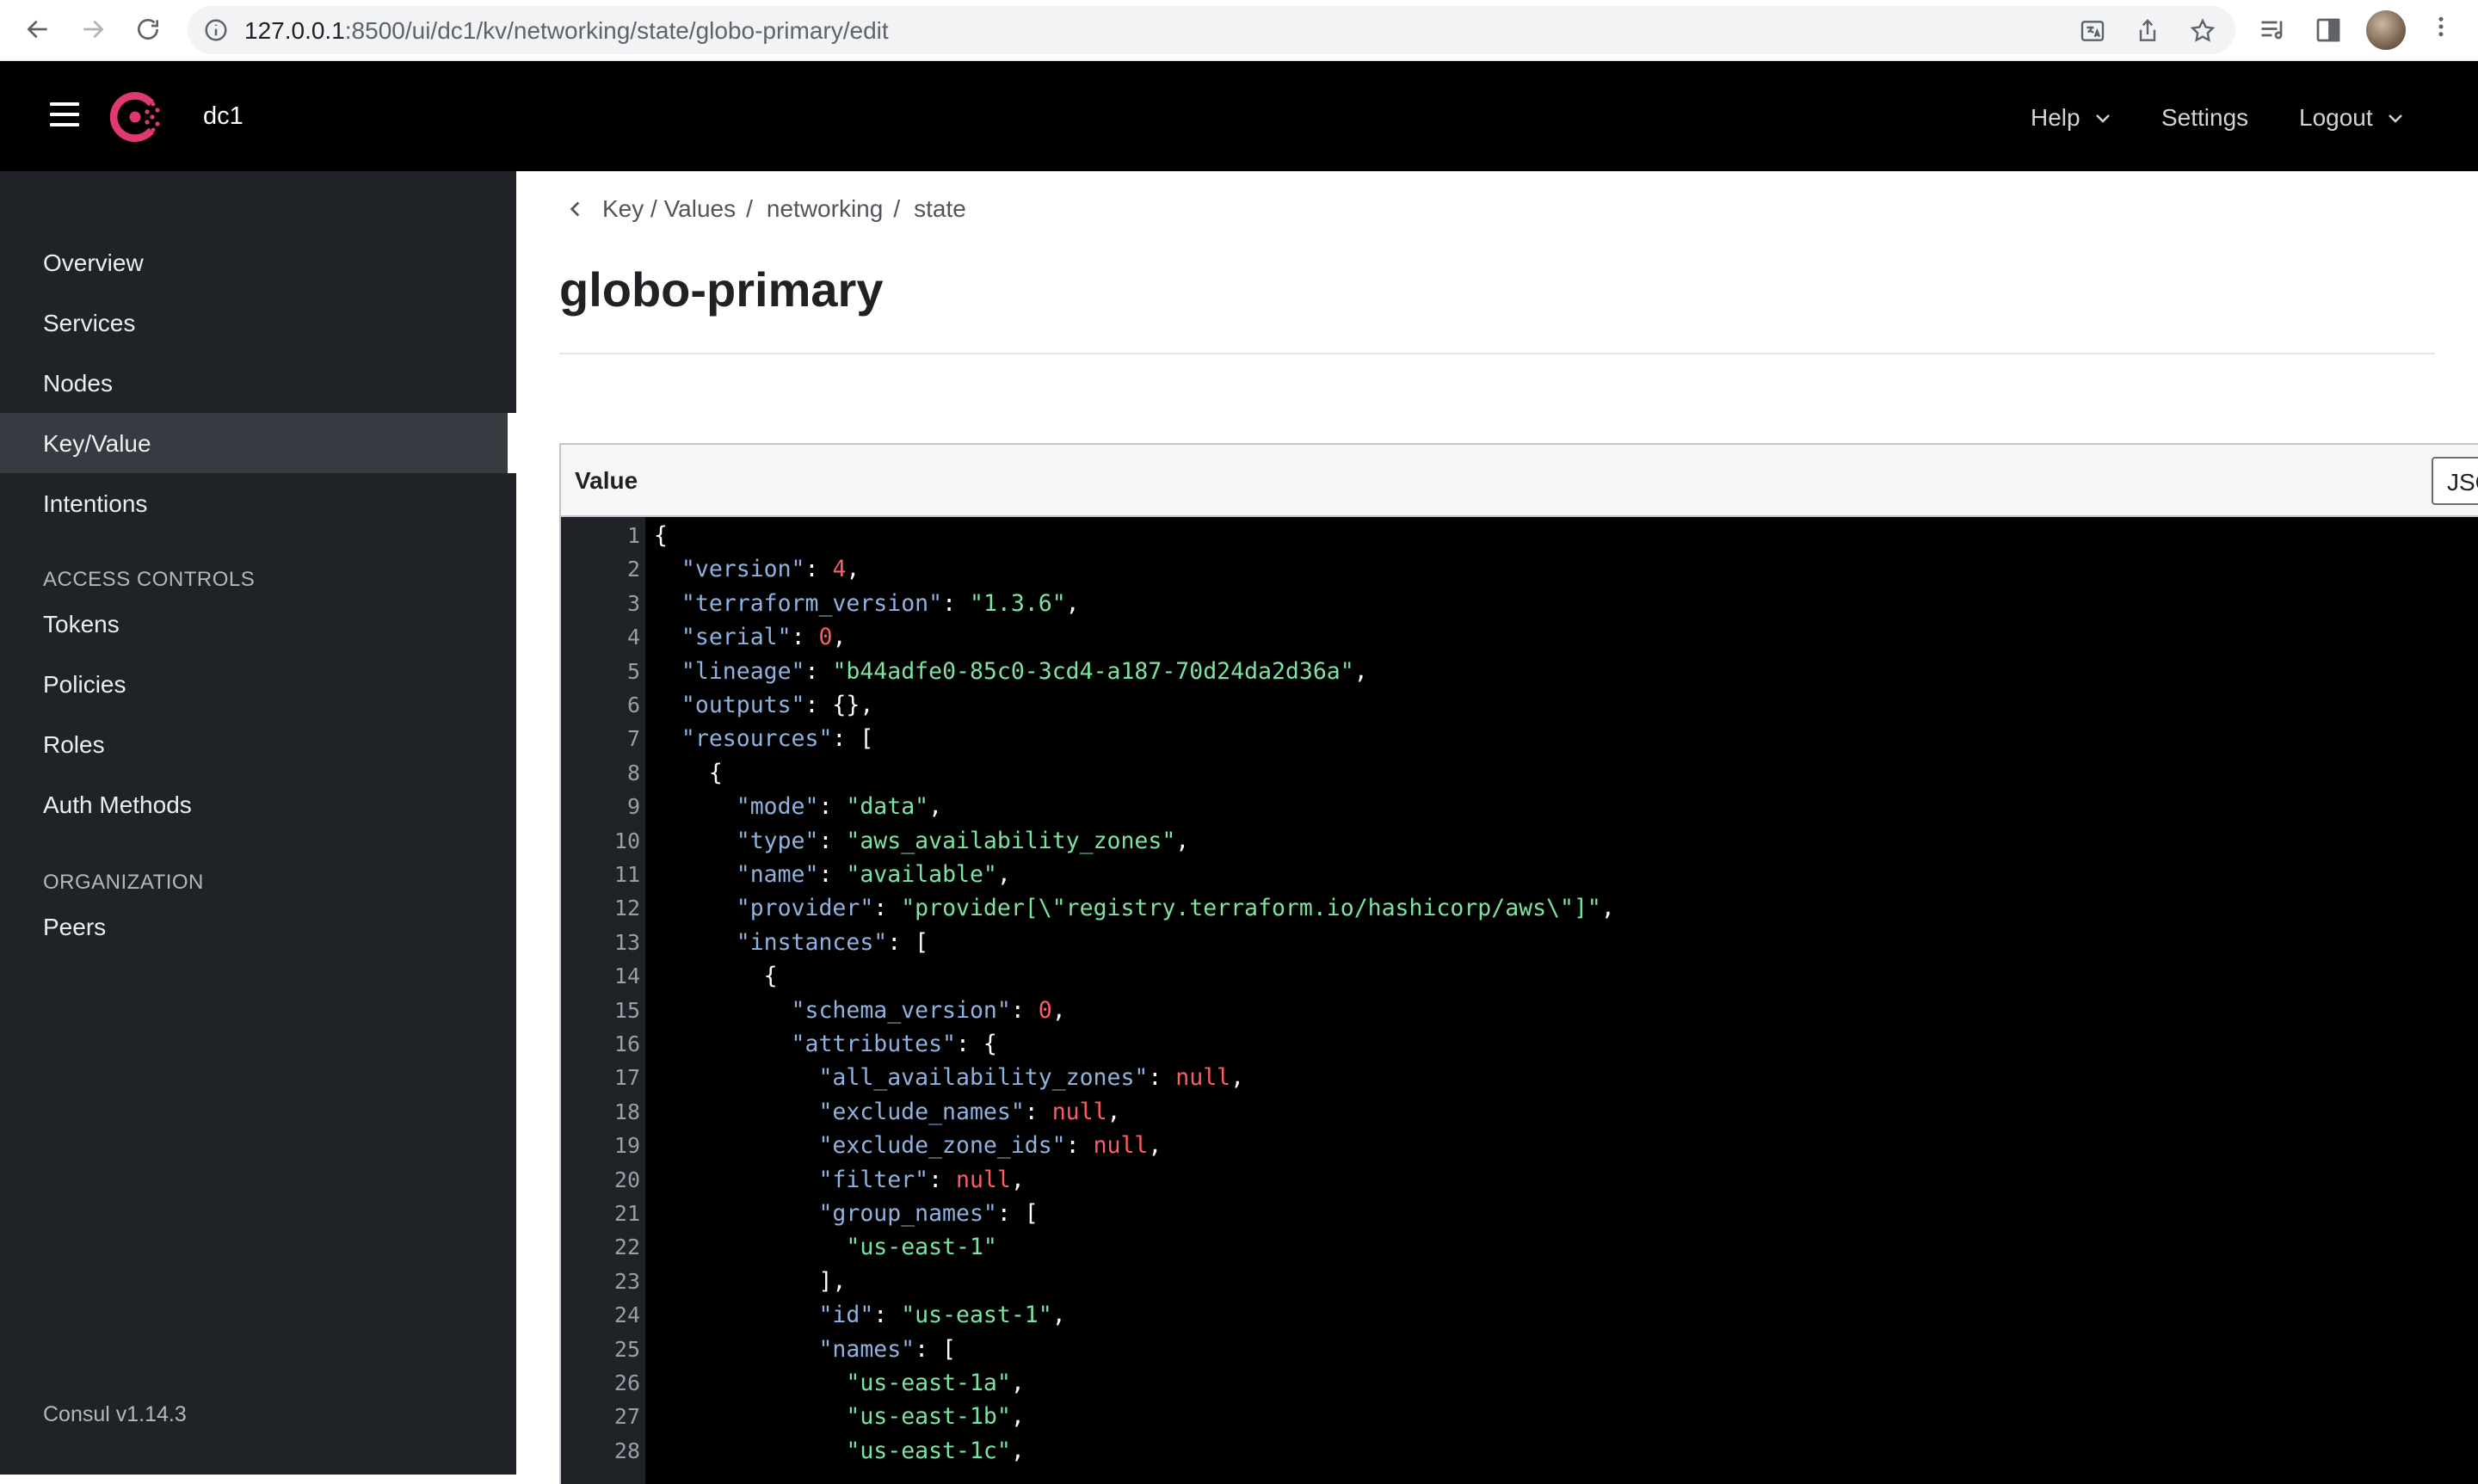  Describe the element at coordinates (74, 927) in the screenshot. I see `sidebar-item-peers: Peers` at that location.